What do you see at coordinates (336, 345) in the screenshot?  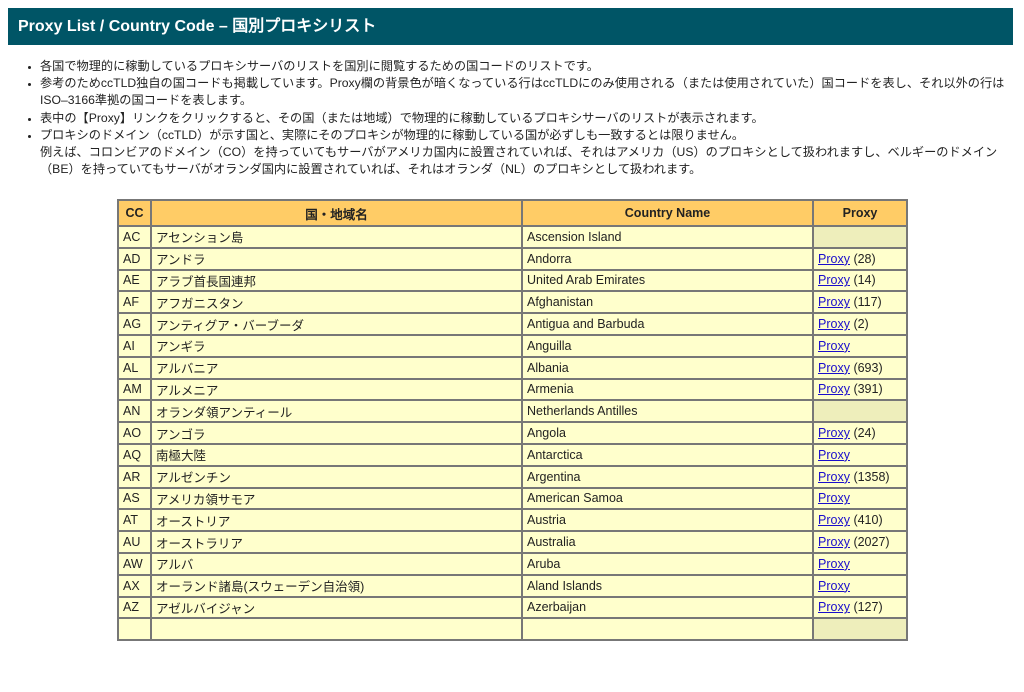 I see `cell-jp-name: アンギラ` at bounding box center [336, 345].